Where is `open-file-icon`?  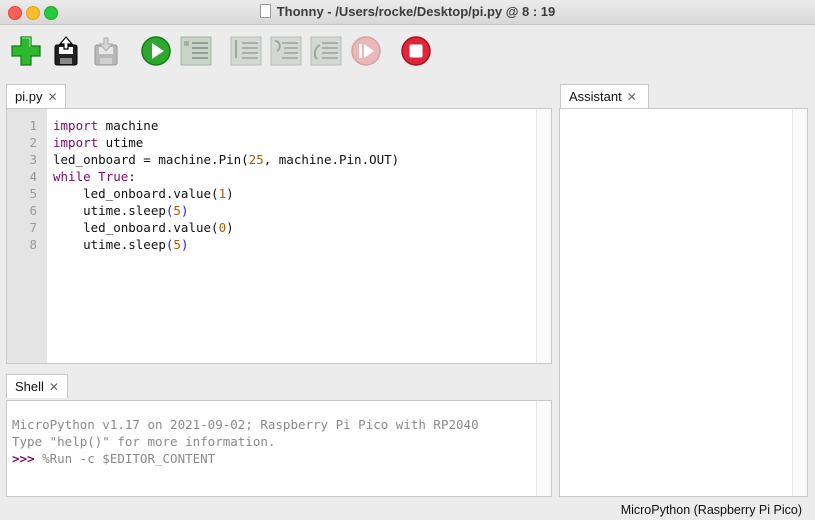 open-file-icon is located at coordinates (66, 51).